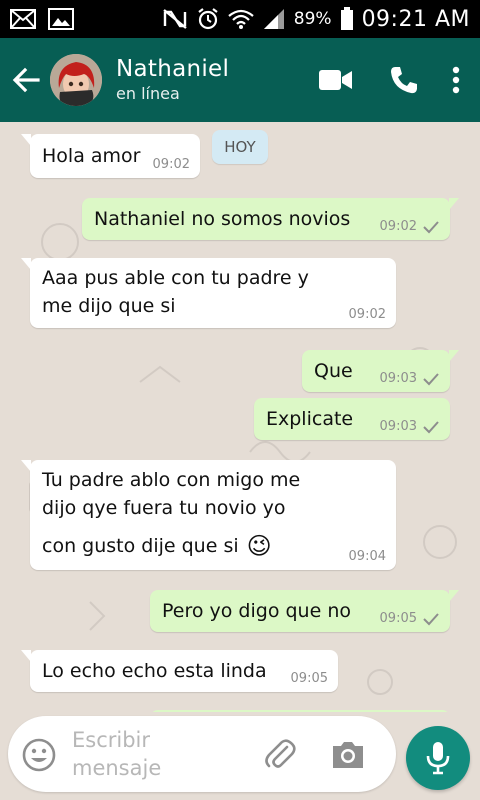 The height and width of the screenshot is (800, 480). I want to click on outgoing-message-partial, so click(300, 711).